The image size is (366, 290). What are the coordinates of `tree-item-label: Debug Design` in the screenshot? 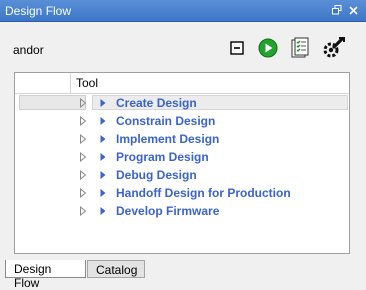 It's located at (156, 175).